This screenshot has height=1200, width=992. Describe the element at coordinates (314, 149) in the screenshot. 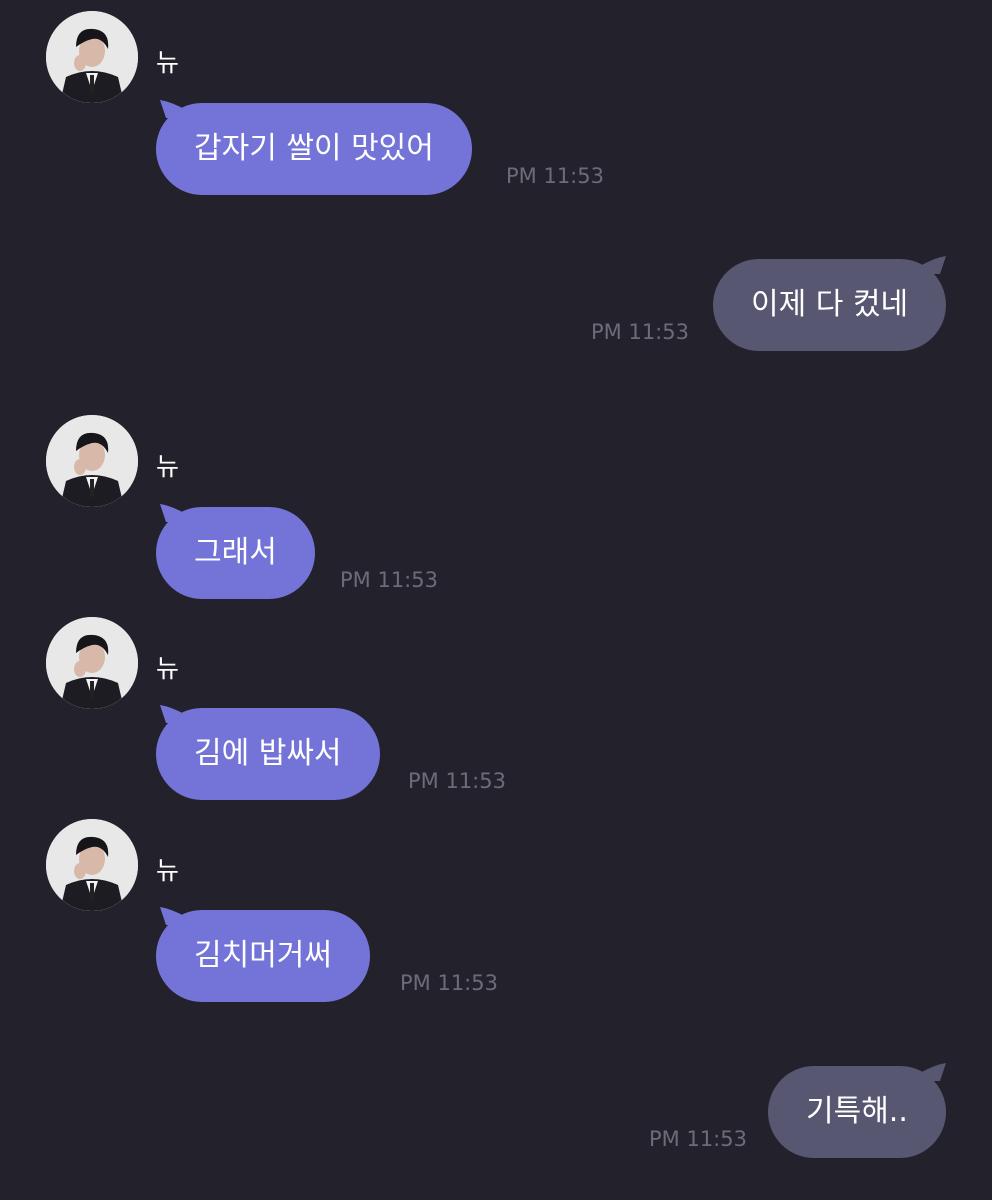

I see `message-bubble-incoming: 갑자기 쌀이 맛있어` at that location.